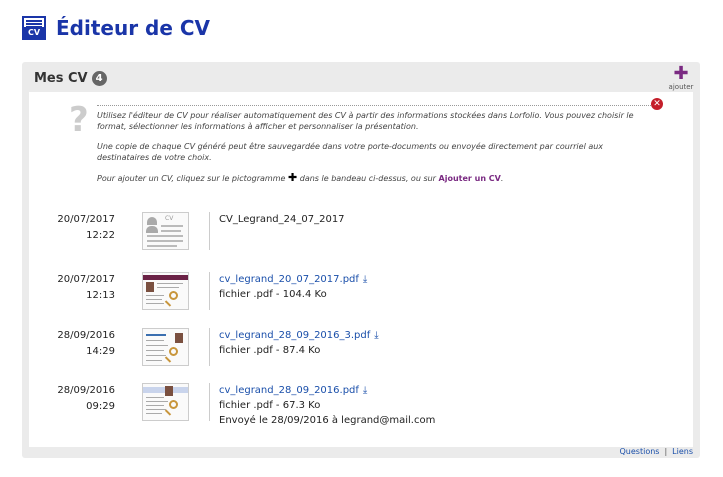 This screenshot has height=477, width=723. What do you see at coordinates (681, 87) in the screenshot?
I see `add-cv-label: ajouter` at bounding box center [681, 87].